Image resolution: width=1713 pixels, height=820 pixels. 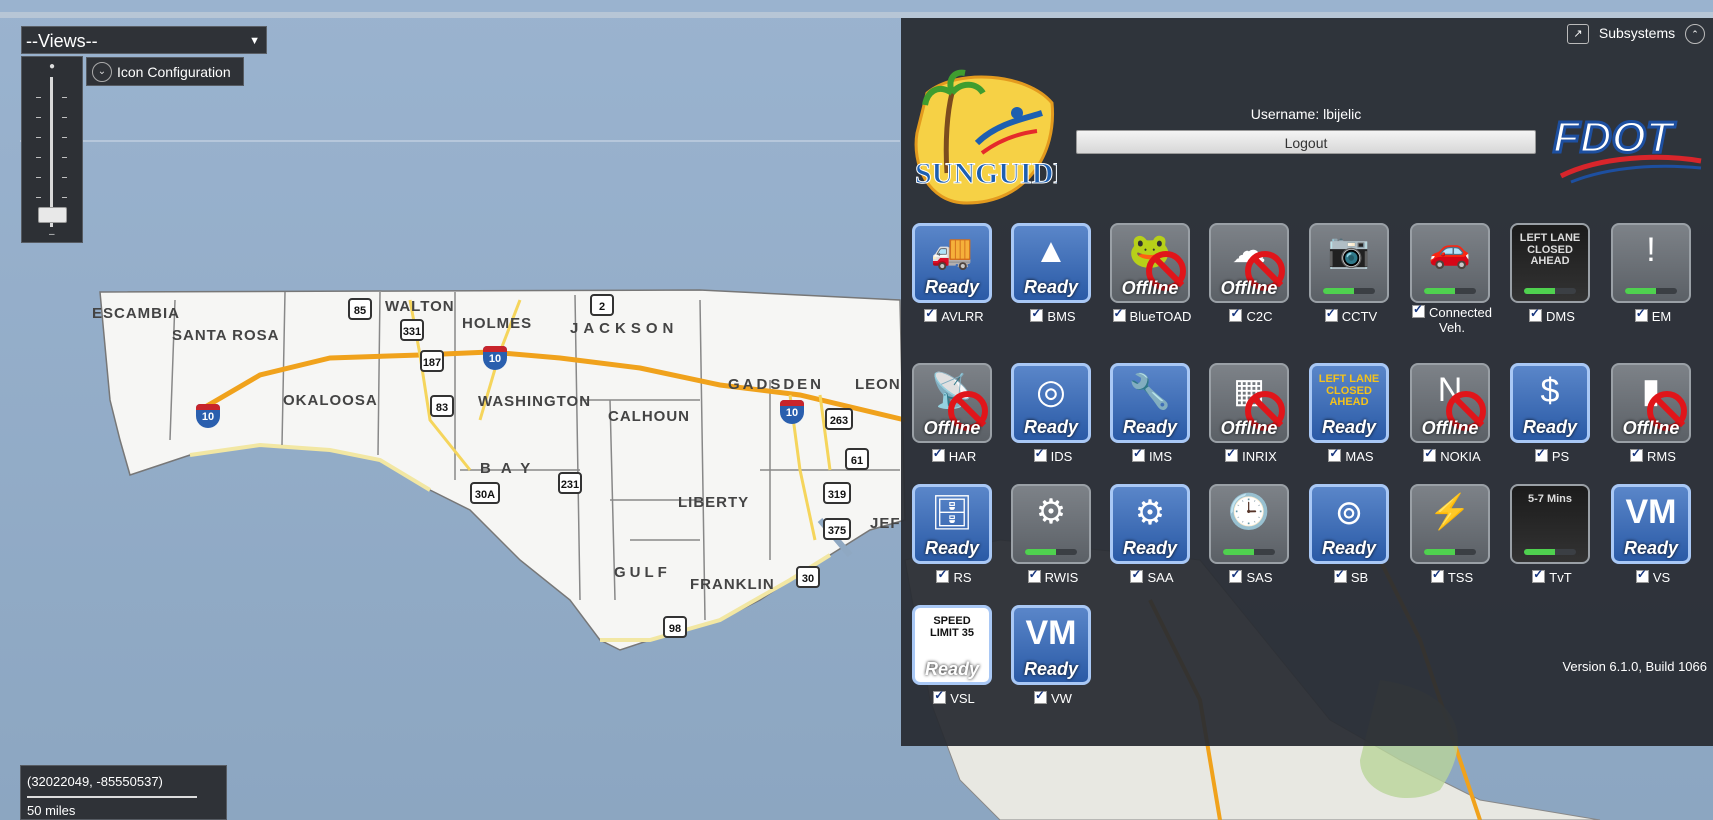 I want to click on subsystem-tile-har: 📡Offline HAR, so click(x=954, y=416).